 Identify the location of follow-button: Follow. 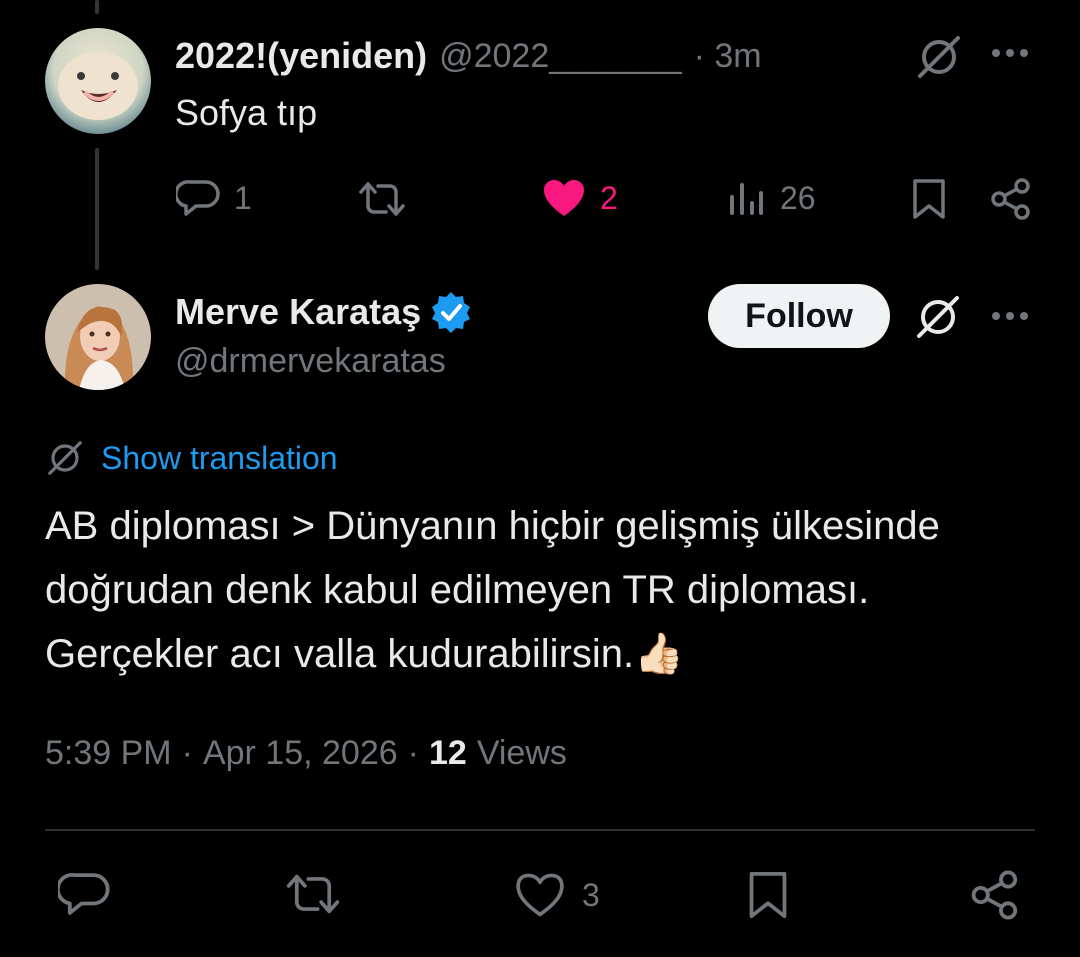
(799, 316).